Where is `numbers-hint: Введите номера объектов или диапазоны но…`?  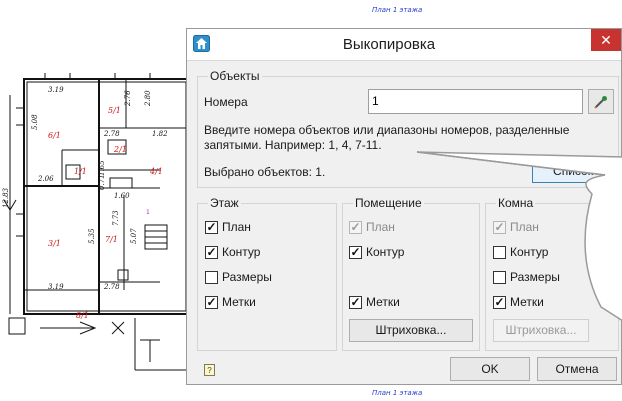
numbers-hint: Введите номера объектов или диапазоны но… is located at coordinates (387, 137).